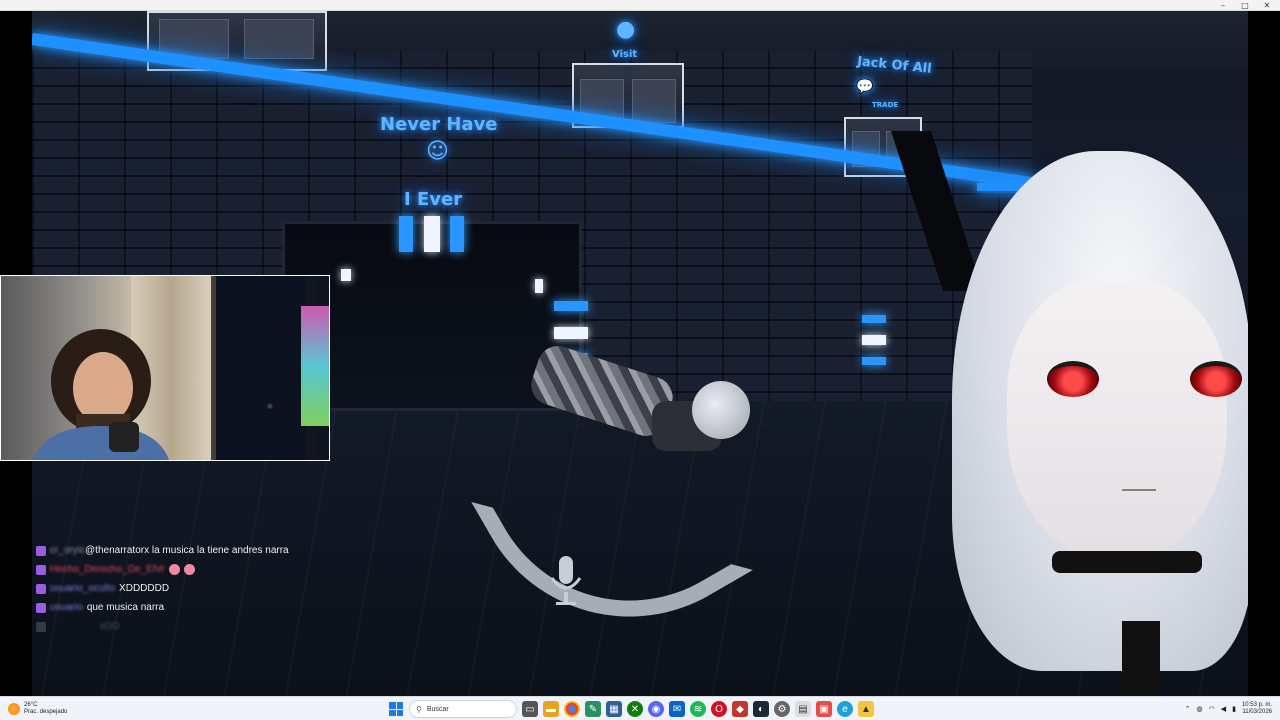 The width and height of the screenshot is (1280, 720). What do you see at coordinates (1234, 709) in the screenshot?
I see `battery-icon: ▮` at bounding box center [1234, 709].